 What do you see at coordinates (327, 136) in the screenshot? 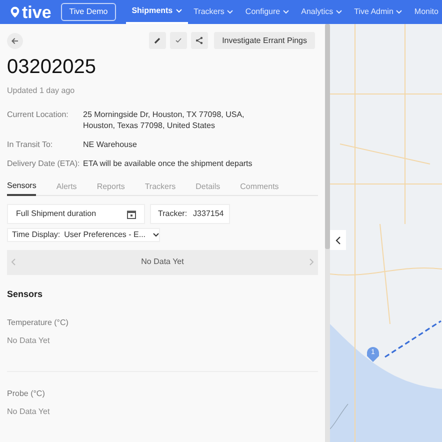
I see `scrollbar-thumb` at bounding box center [327, 136].